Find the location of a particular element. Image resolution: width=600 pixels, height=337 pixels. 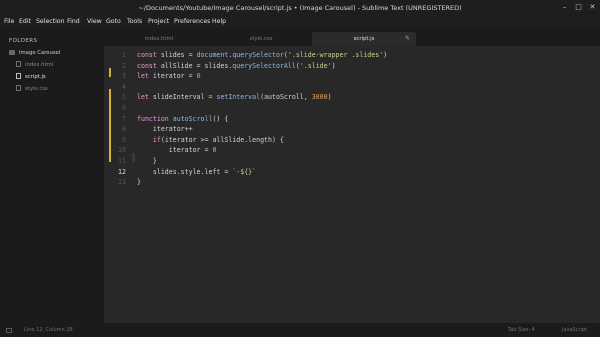

code-token: iterator++ is located at coordinates (165, 129).